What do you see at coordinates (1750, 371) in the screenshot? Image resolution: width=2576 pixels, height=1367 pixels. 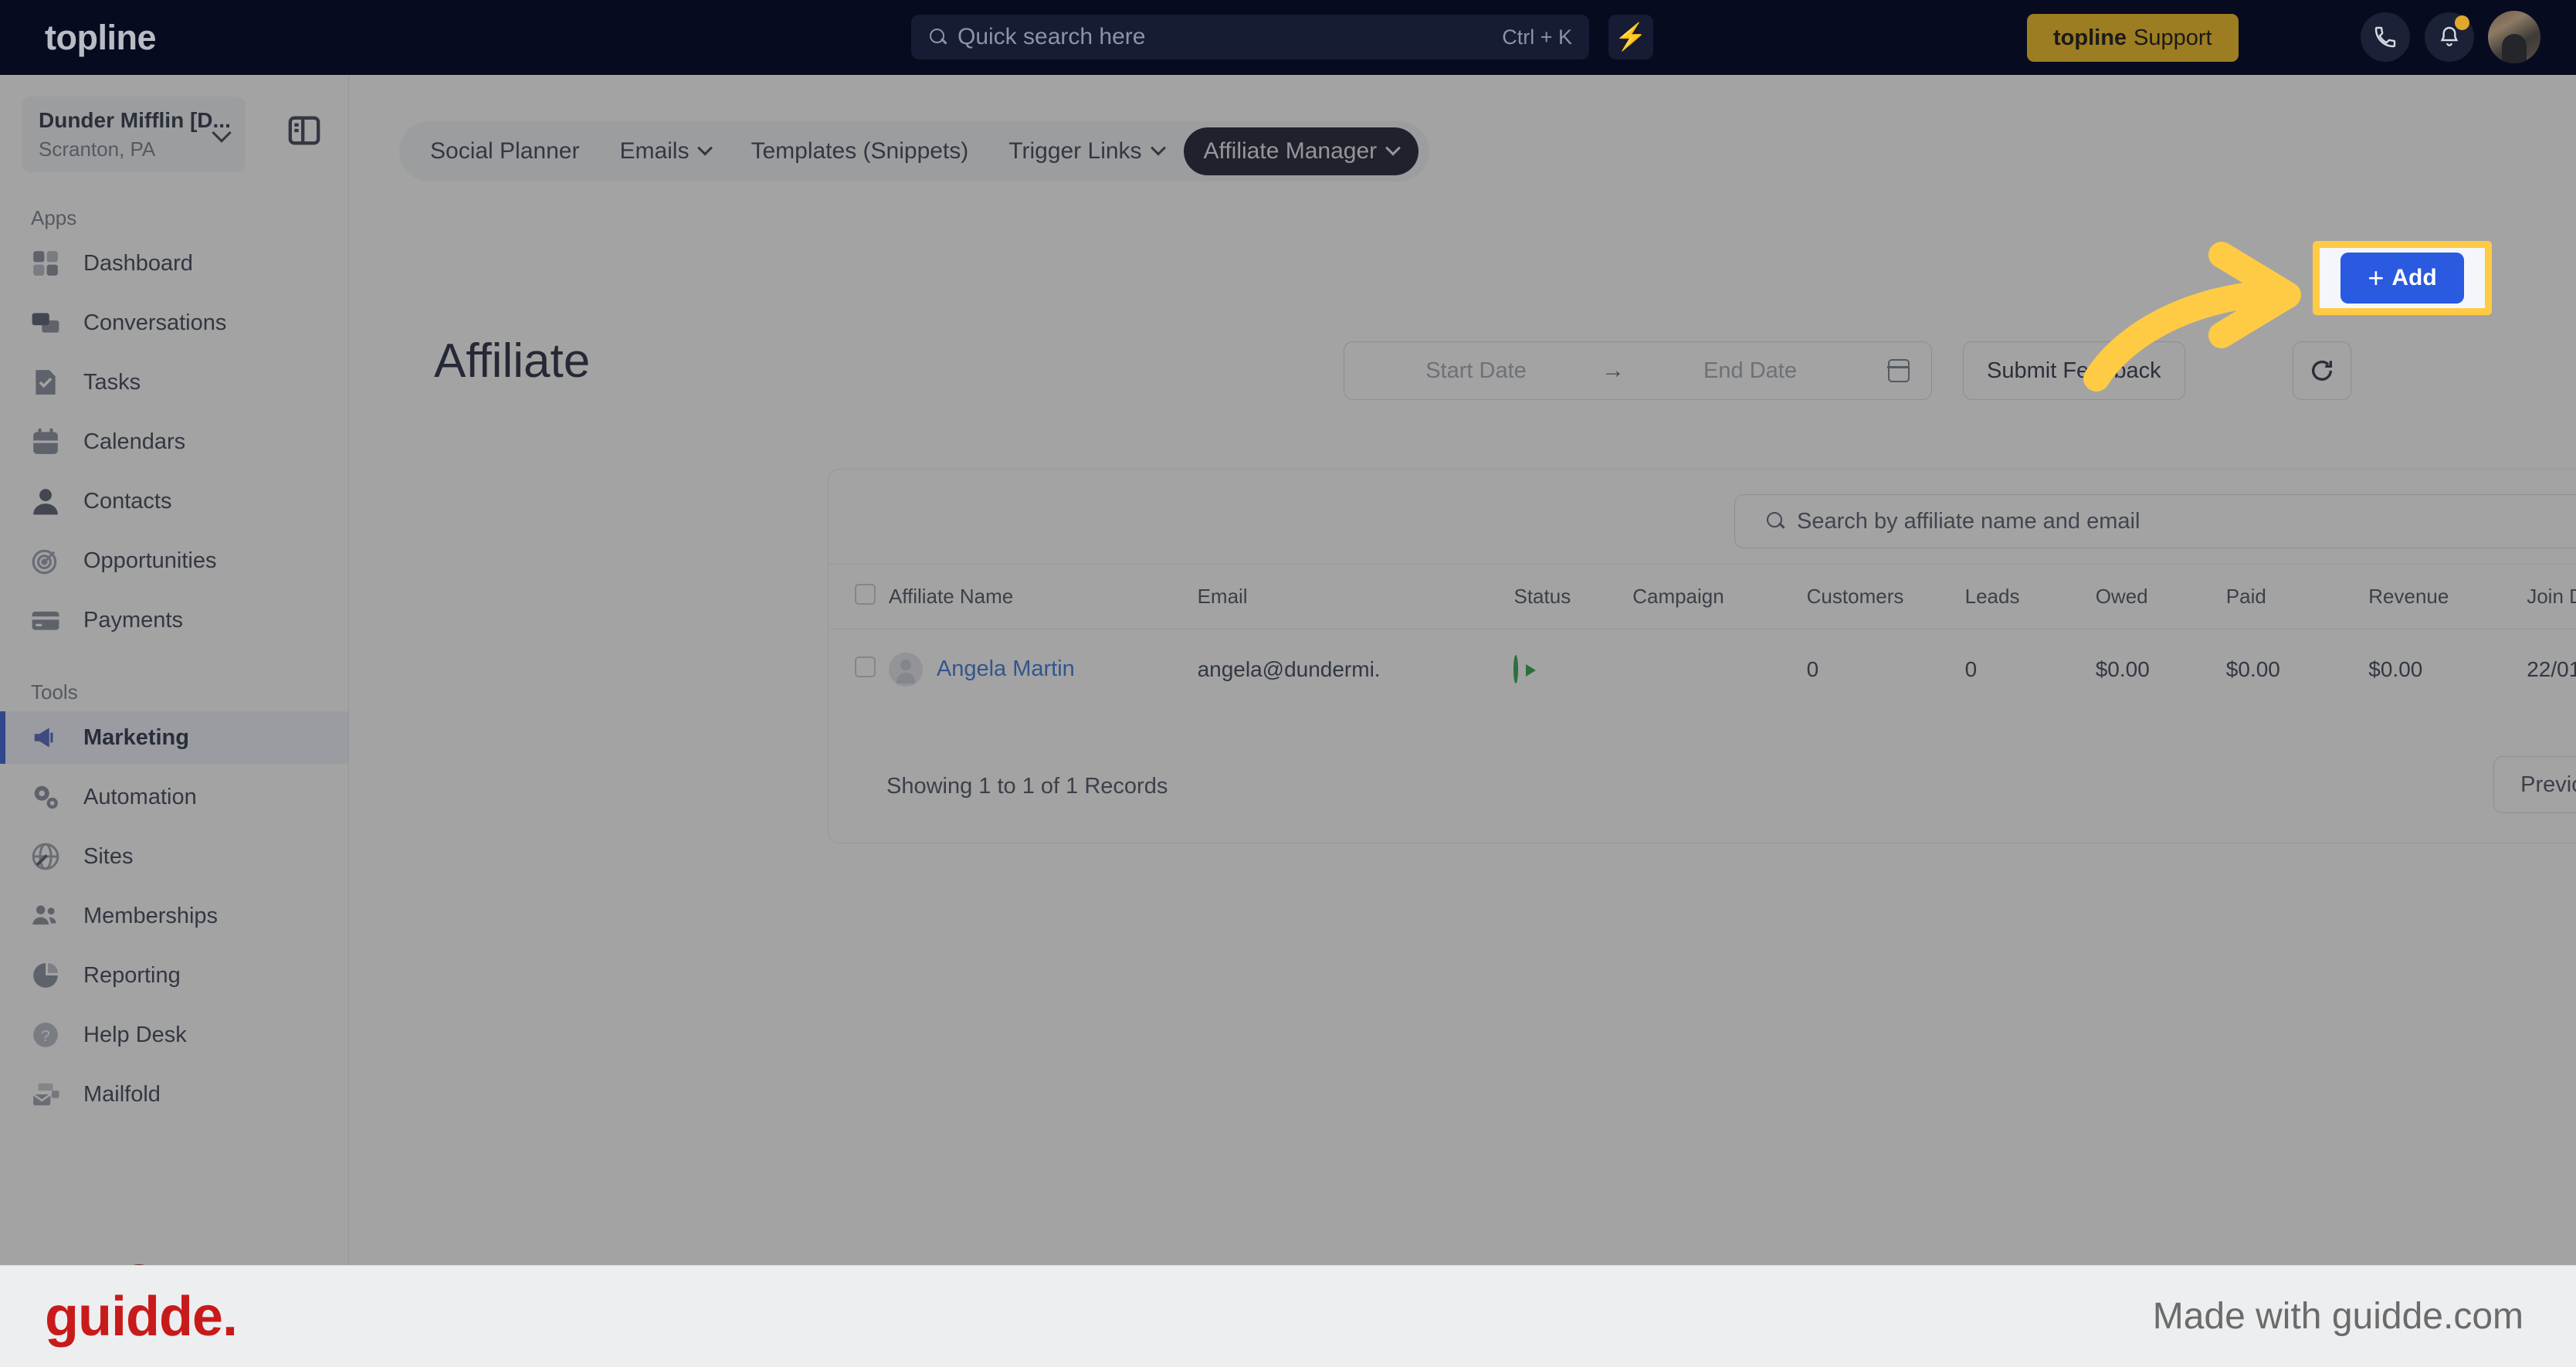 I see `end-date-input: End Date` at bounding box center [1750, 371].